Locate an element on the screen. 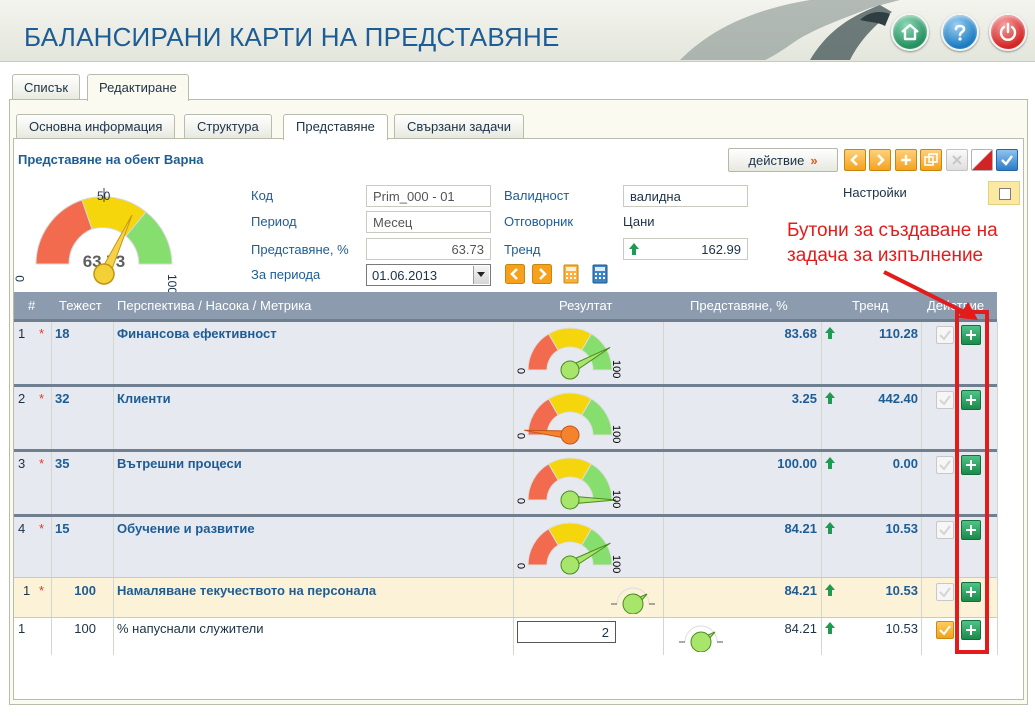  tab-structure: Структура is located at coordinates (228, 126).